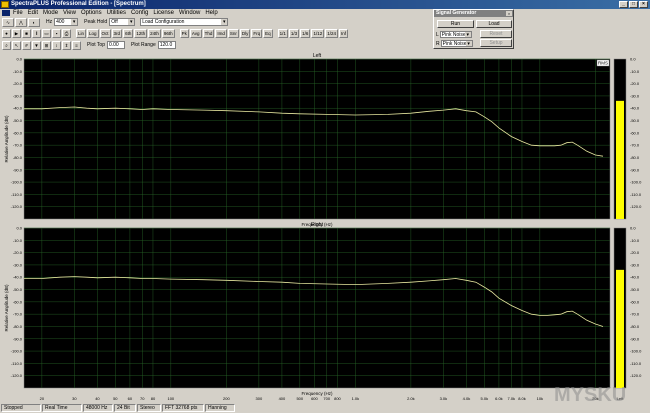  Describe the element at coordinates (636, 182) in the screenshot. I see `y-tick-label-right: -100.0` at that location.